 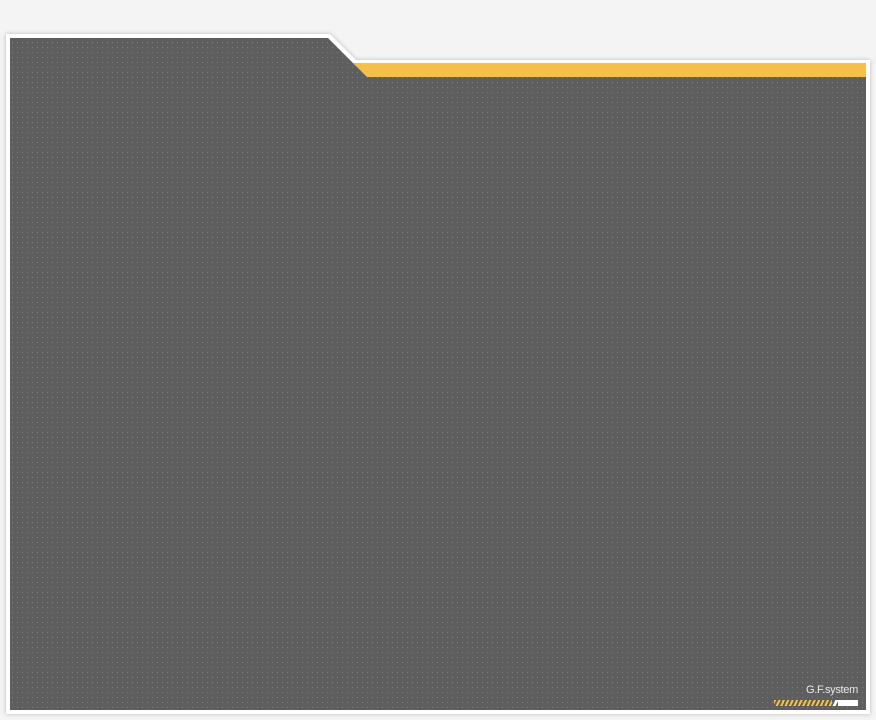 What do you see at coordinates (831, 690) in the screenshot?
I see `brand-text: G.F.system` at bounding box center [831, 690].